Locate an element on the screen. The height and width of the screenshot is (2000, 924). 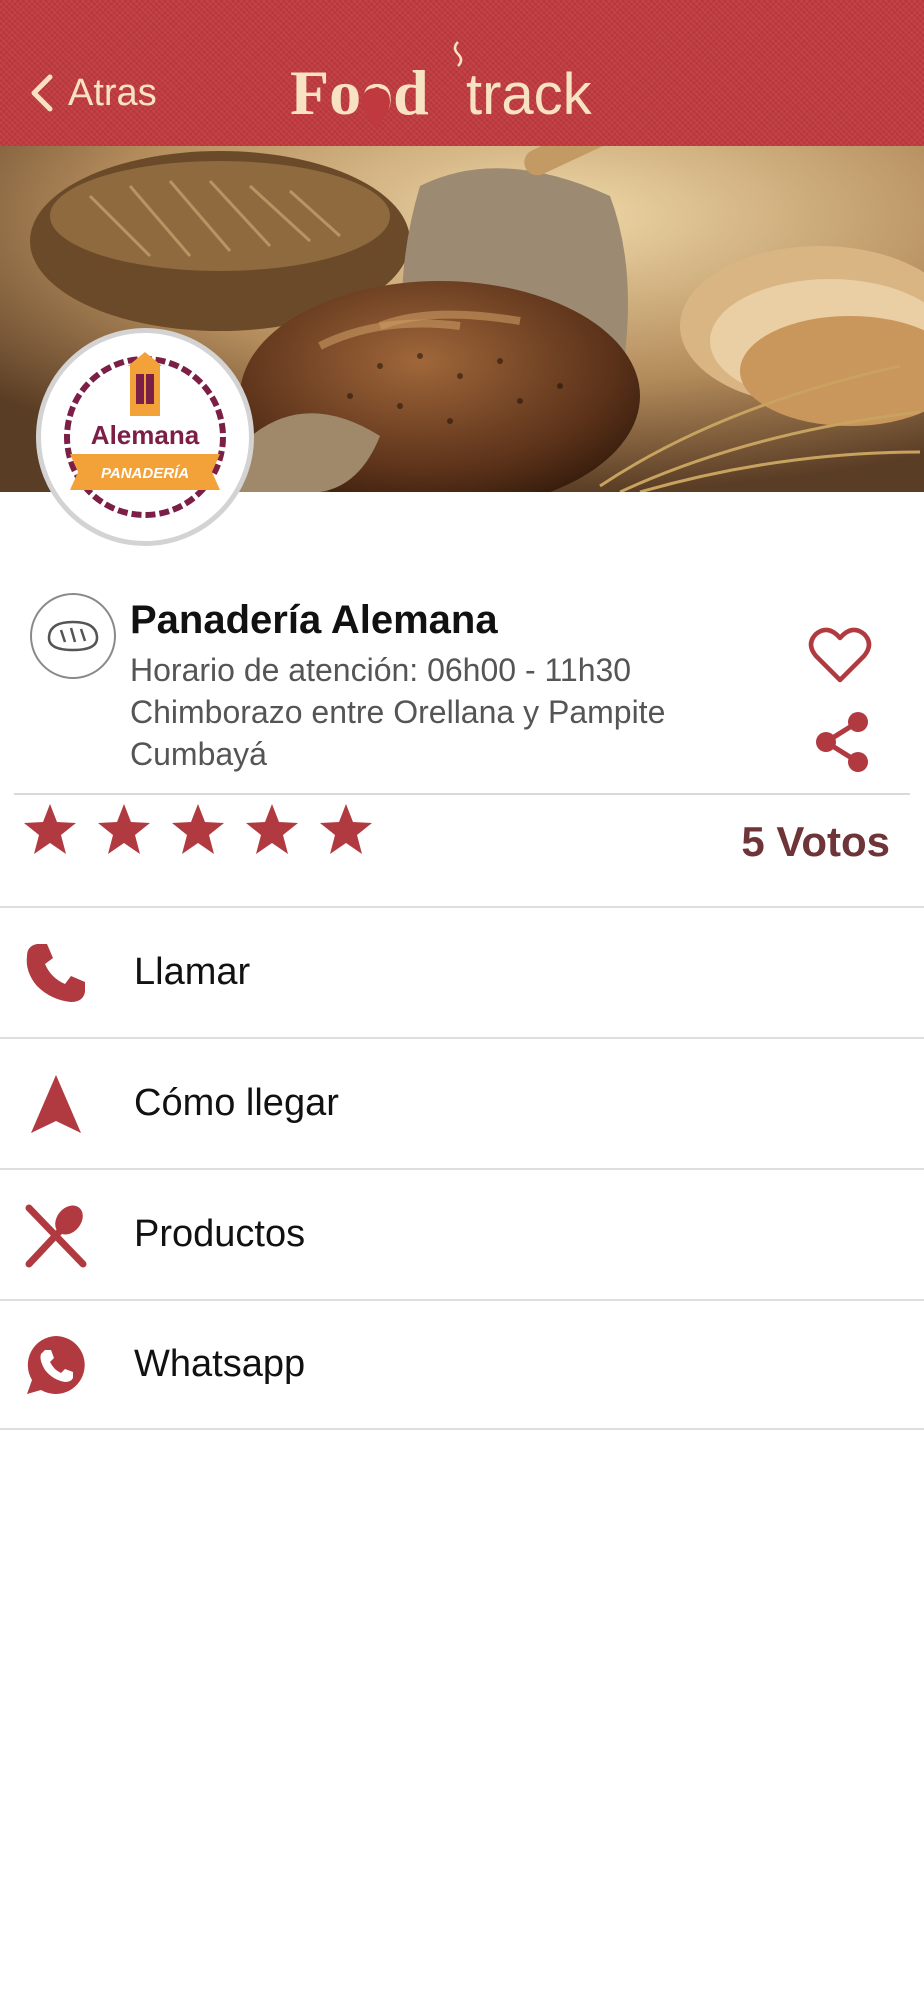
share-icon is located at coordinates (842, 742).